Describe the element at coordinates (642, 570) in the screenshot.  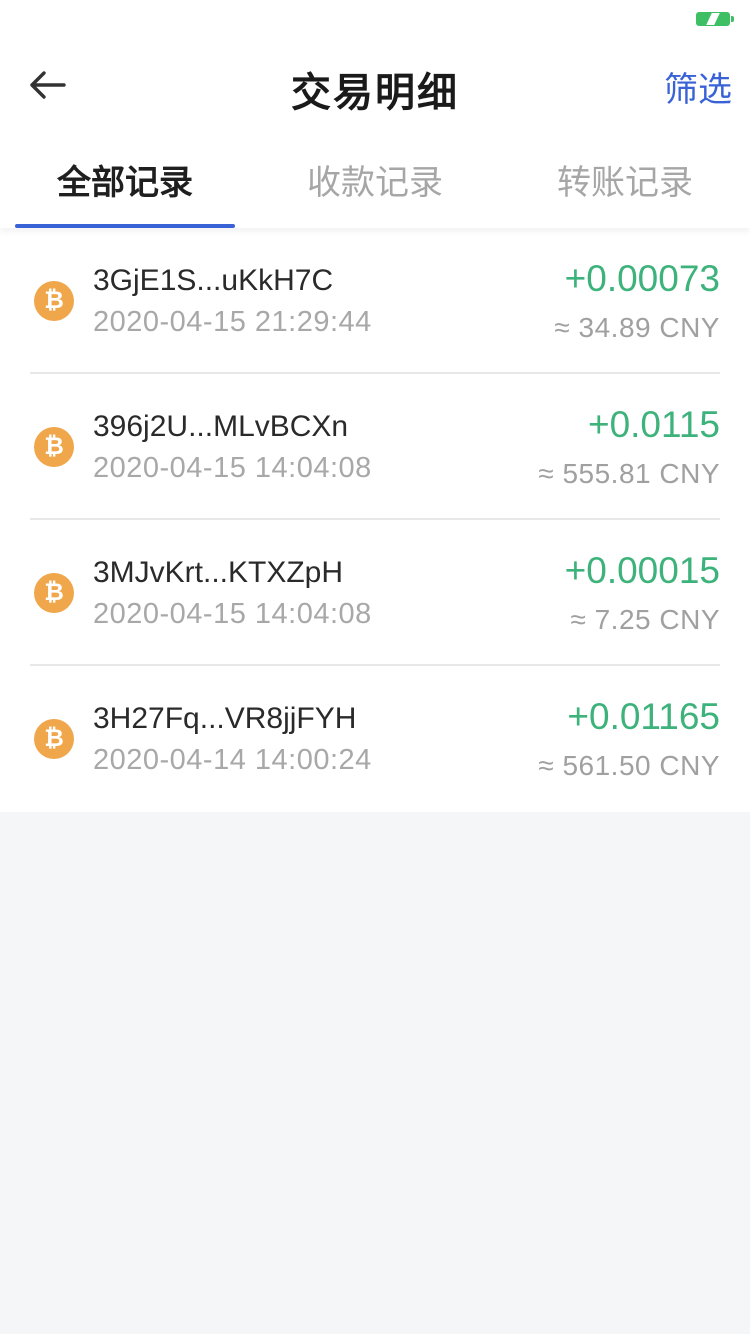
I see `transaction-amount: +0.00015` at that location.